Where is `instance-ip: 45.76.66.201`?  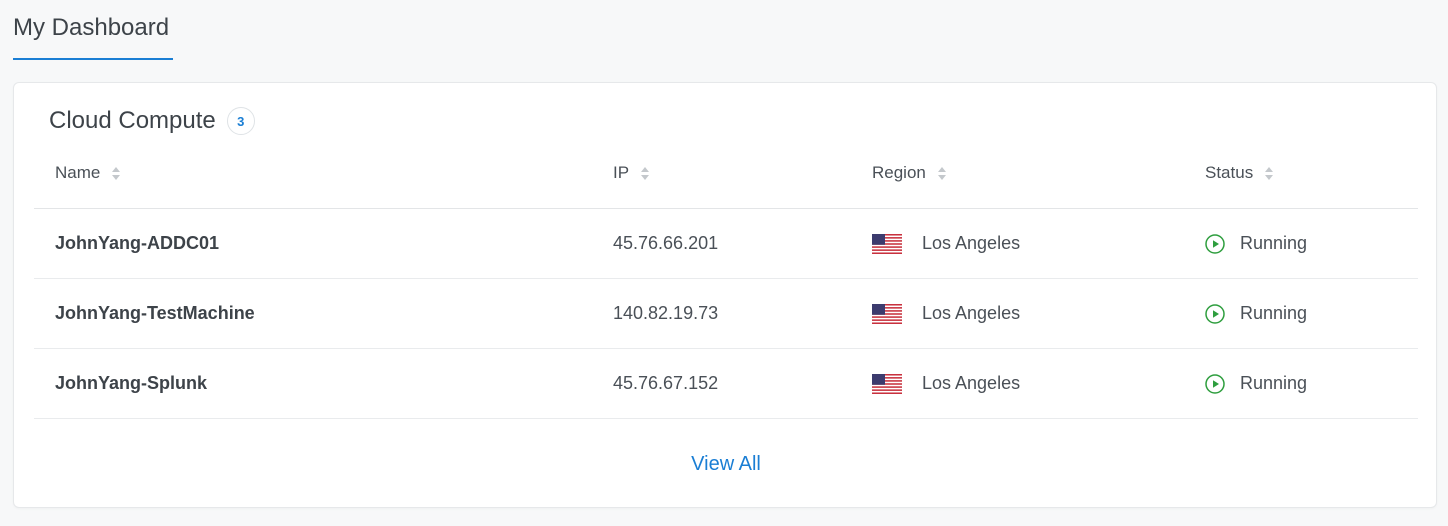 instance-ip: 45.76.66.201 is located at coordinates (666, 243).